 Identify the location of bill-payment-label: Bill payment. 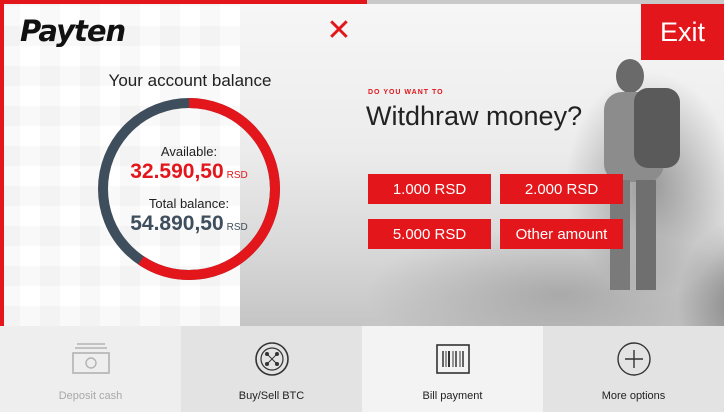
(452, 396).